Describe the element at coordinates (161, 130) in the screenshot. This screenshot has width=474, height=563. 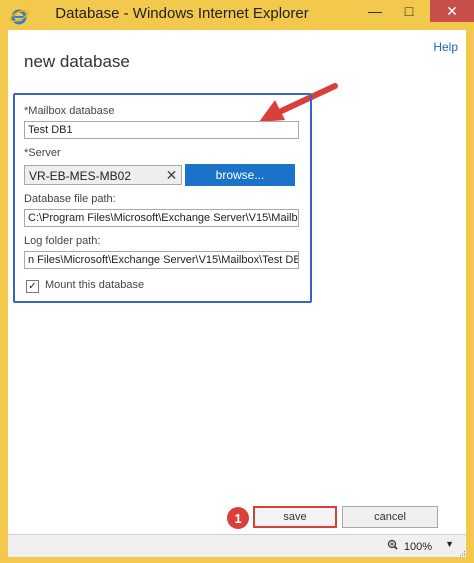
I see `mailbox-database-input: Test DB1` at that location.